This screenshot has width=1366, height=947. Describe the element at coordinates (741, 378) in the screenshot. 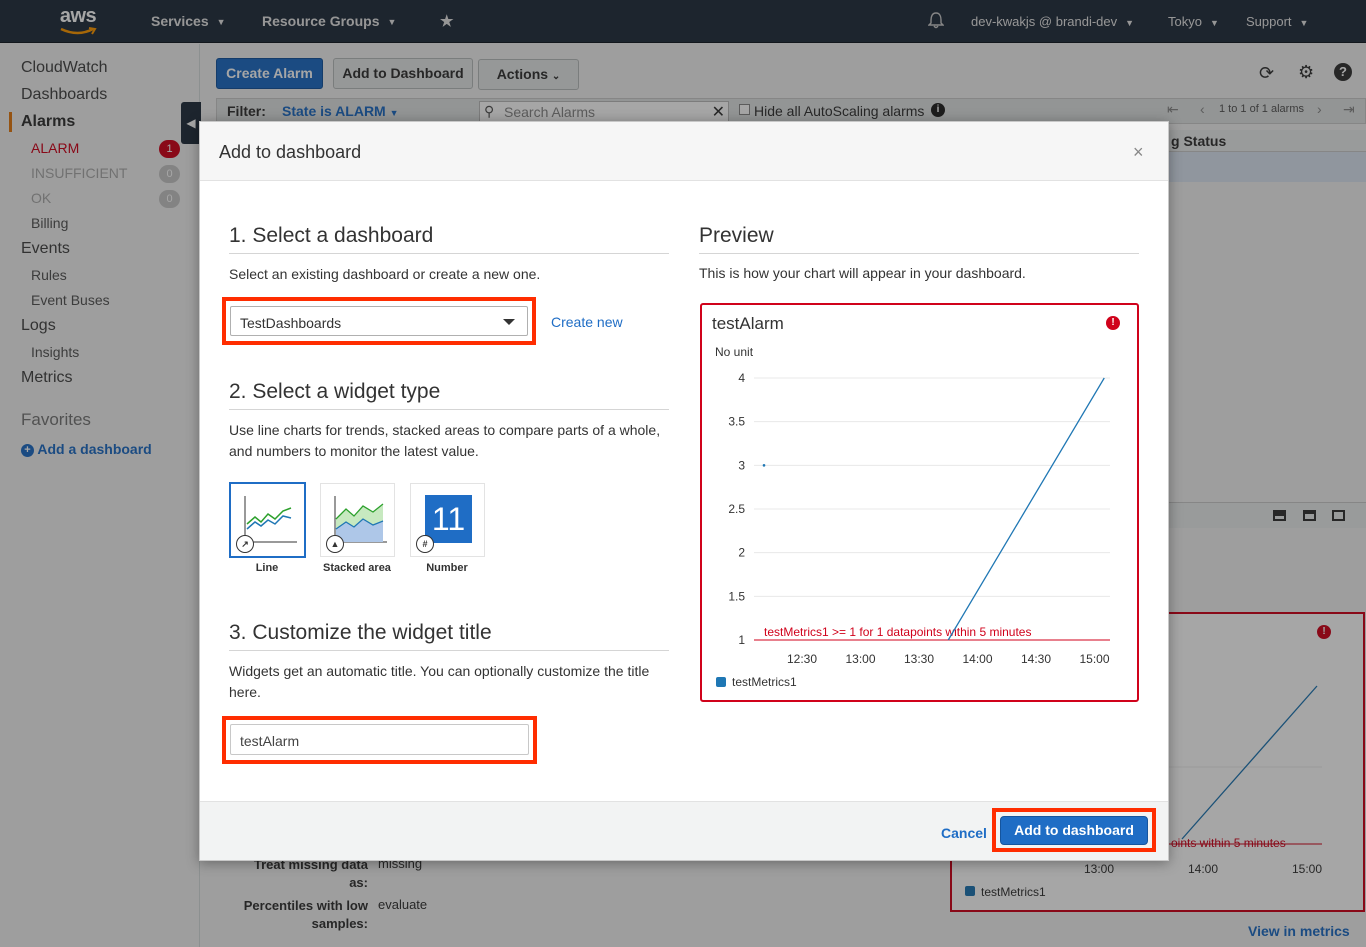

I see `y-tick-label: 4` at that location.